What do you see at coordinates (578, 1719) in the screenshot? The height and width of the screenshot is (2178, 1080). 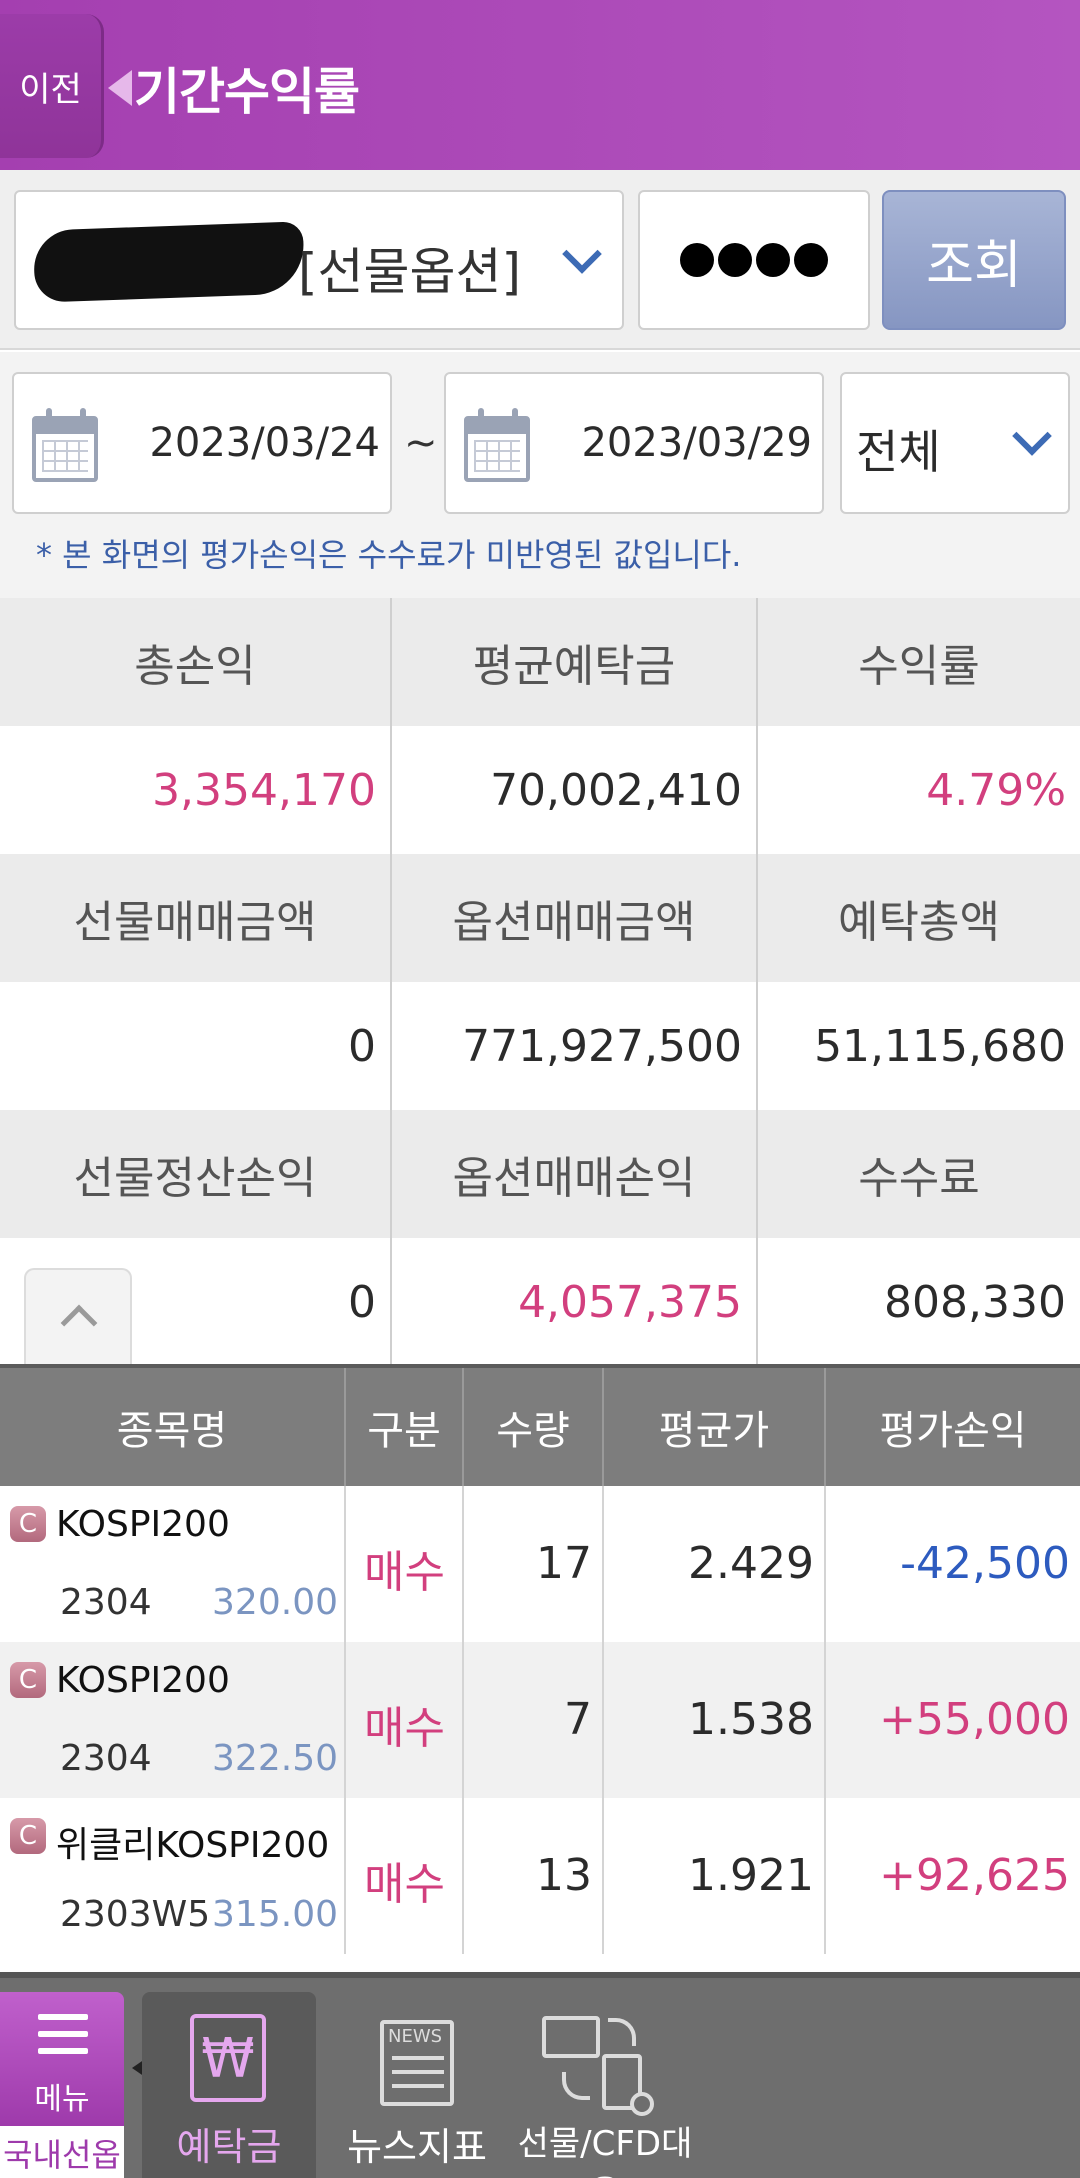 I see `qty-value: 7` at bounding box center [578, 1719].